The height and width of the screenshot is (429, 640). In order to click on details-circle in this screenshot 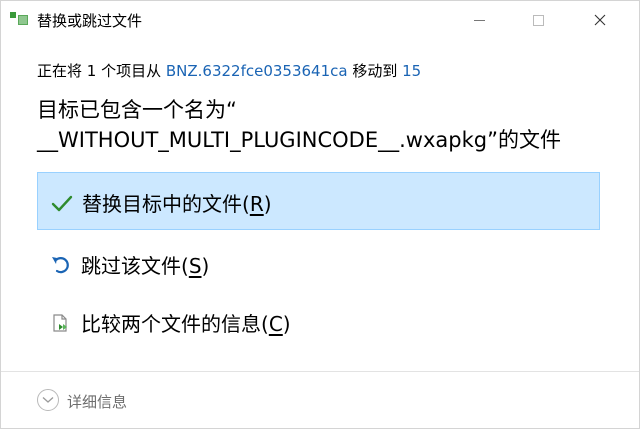, I will do `click(48, 400)`.